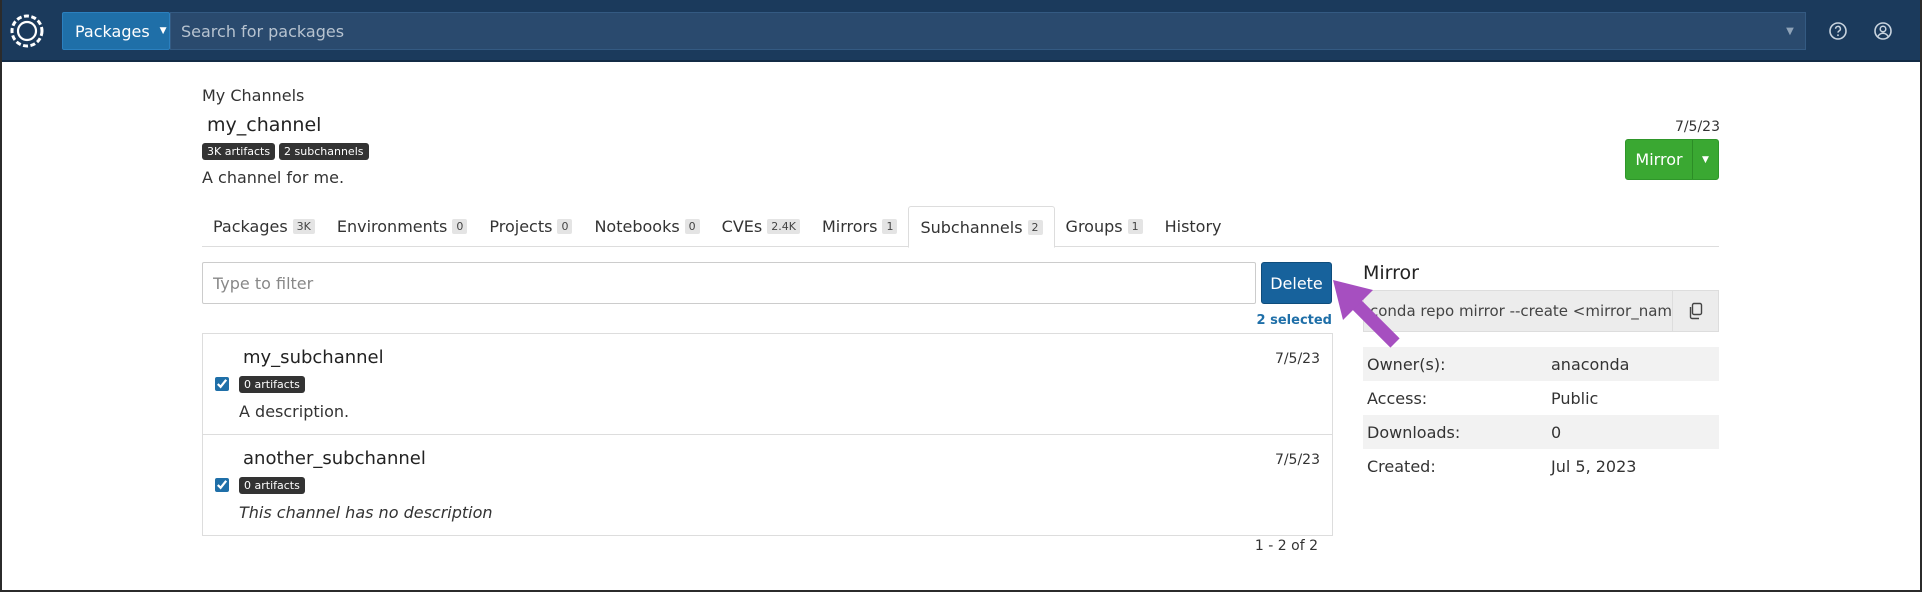 The width and height of the screenshot is (1922, 592). I want to click on tab-label: Environments, so click(392, 226).